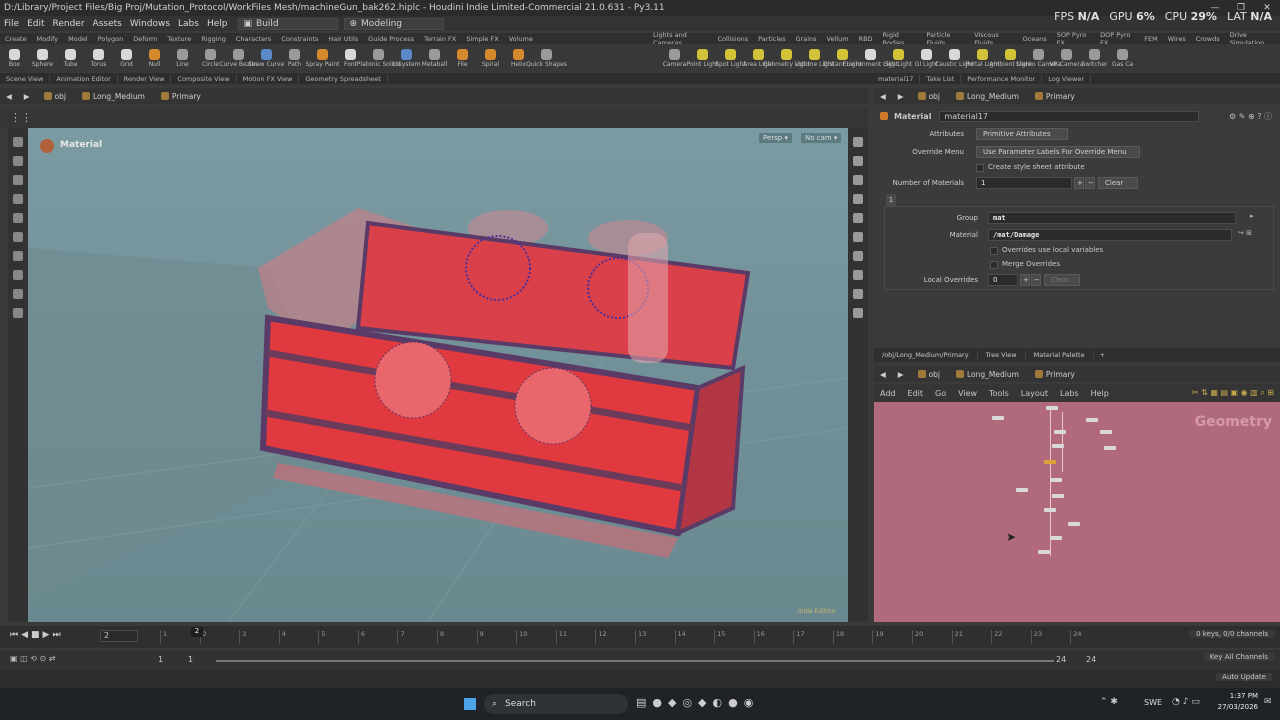 This screenshot has height=720, width=1280. Describe the element at coordinates (18, 180) in the screenshot. I see `rotate-tool-icon` at that location.